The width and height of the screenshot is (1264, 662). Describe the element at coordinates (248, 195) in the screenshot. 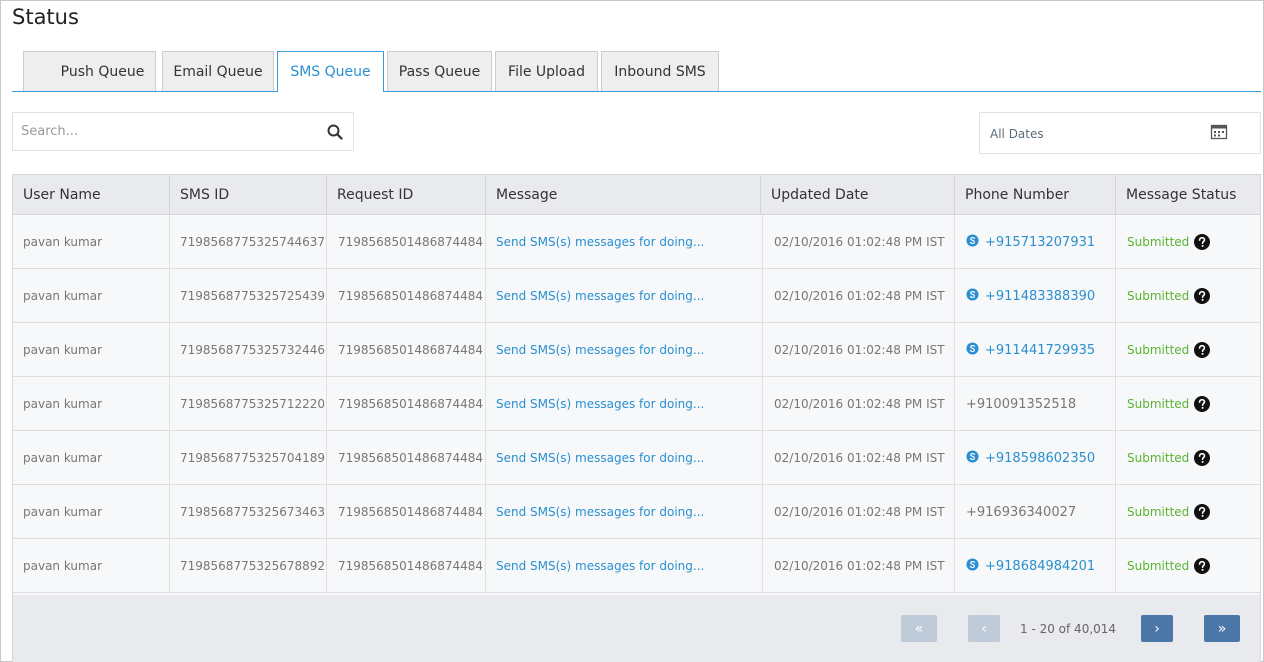

I see `column-header-sms-id: SMS ID` at that location.